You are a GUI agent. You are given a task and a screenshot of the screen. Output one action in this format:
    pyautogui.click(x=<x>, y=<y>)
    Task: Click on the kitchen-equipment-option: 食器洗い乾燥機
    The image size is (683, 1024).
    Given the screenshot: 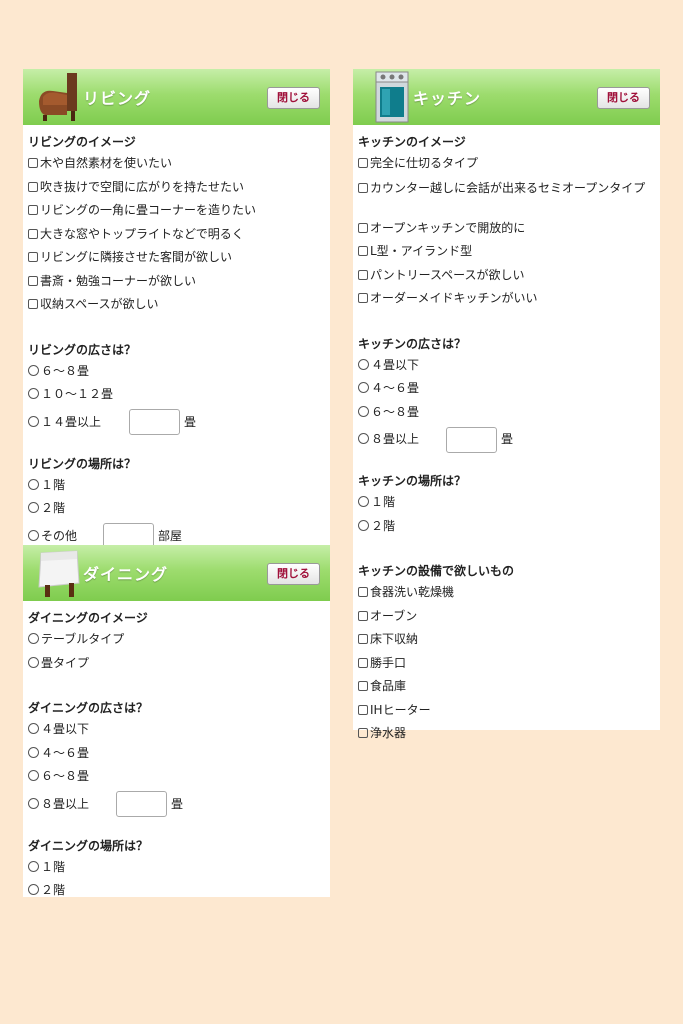 What is the action you would take?
    pyautogui.click(x=509, y=593)
    